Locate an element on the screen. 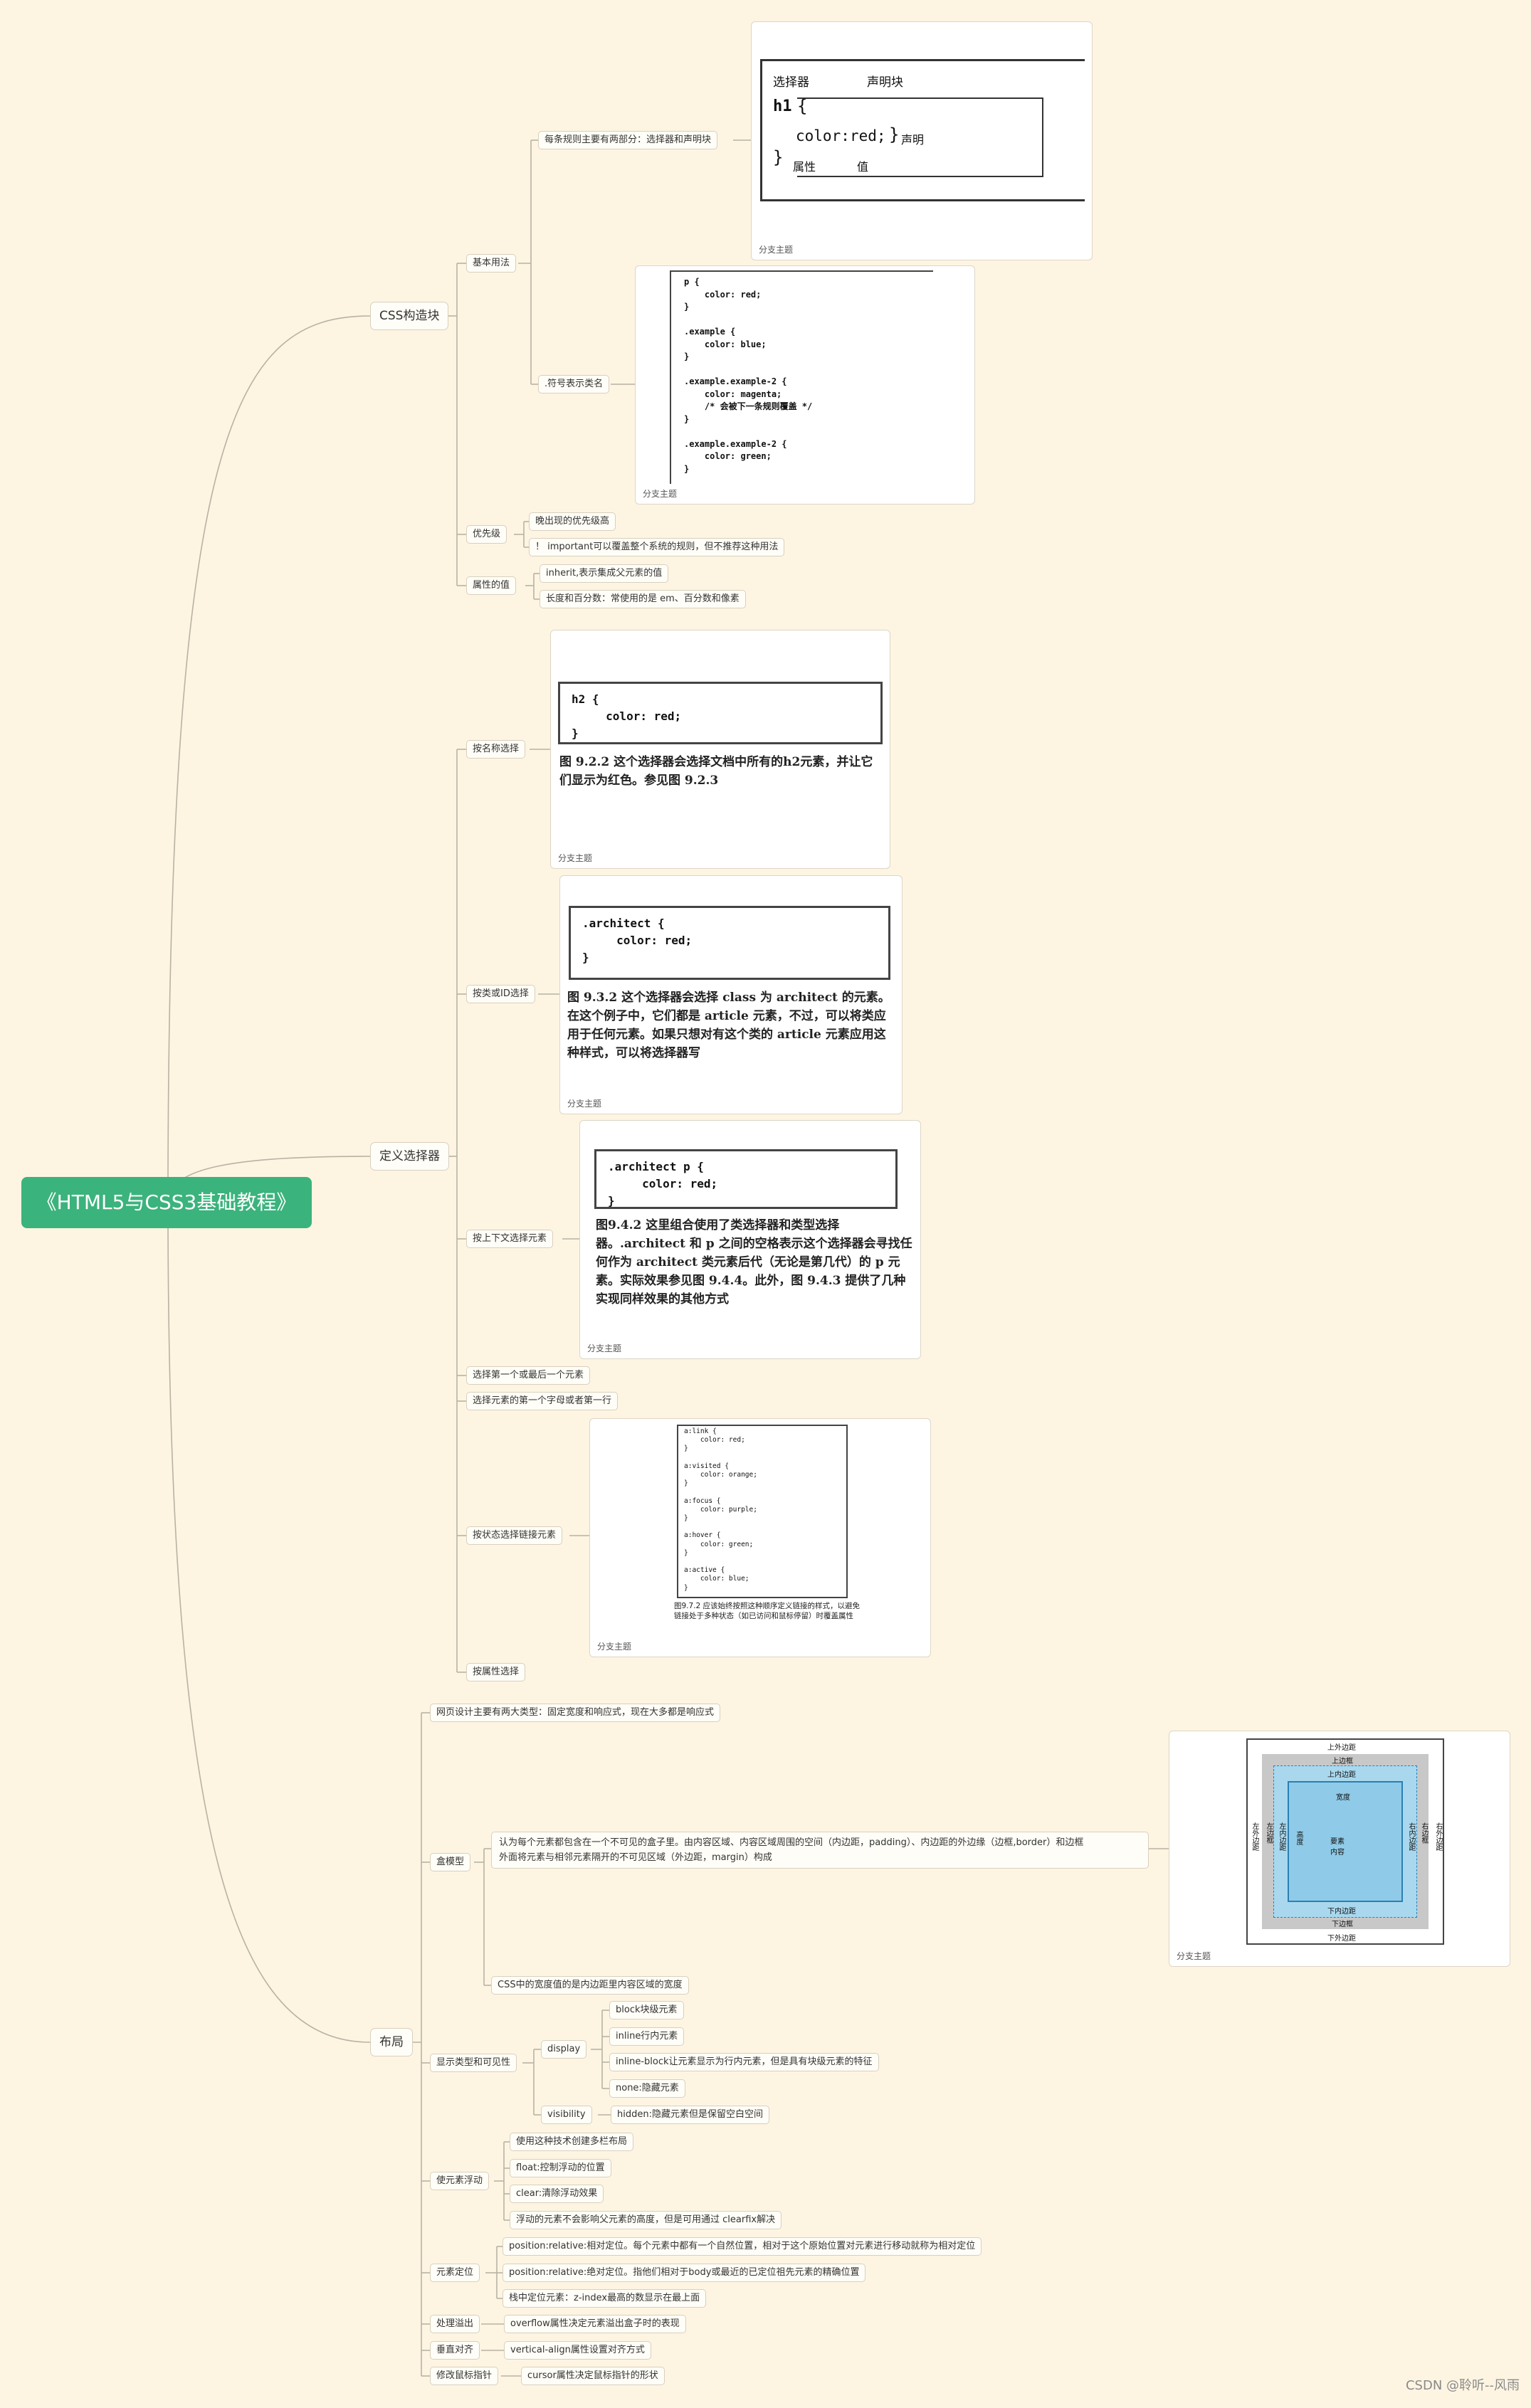 The height and width of the screenshot is (2408, 1531). rule-diagram-value-label: 值 is located at coordinates (863, 167).